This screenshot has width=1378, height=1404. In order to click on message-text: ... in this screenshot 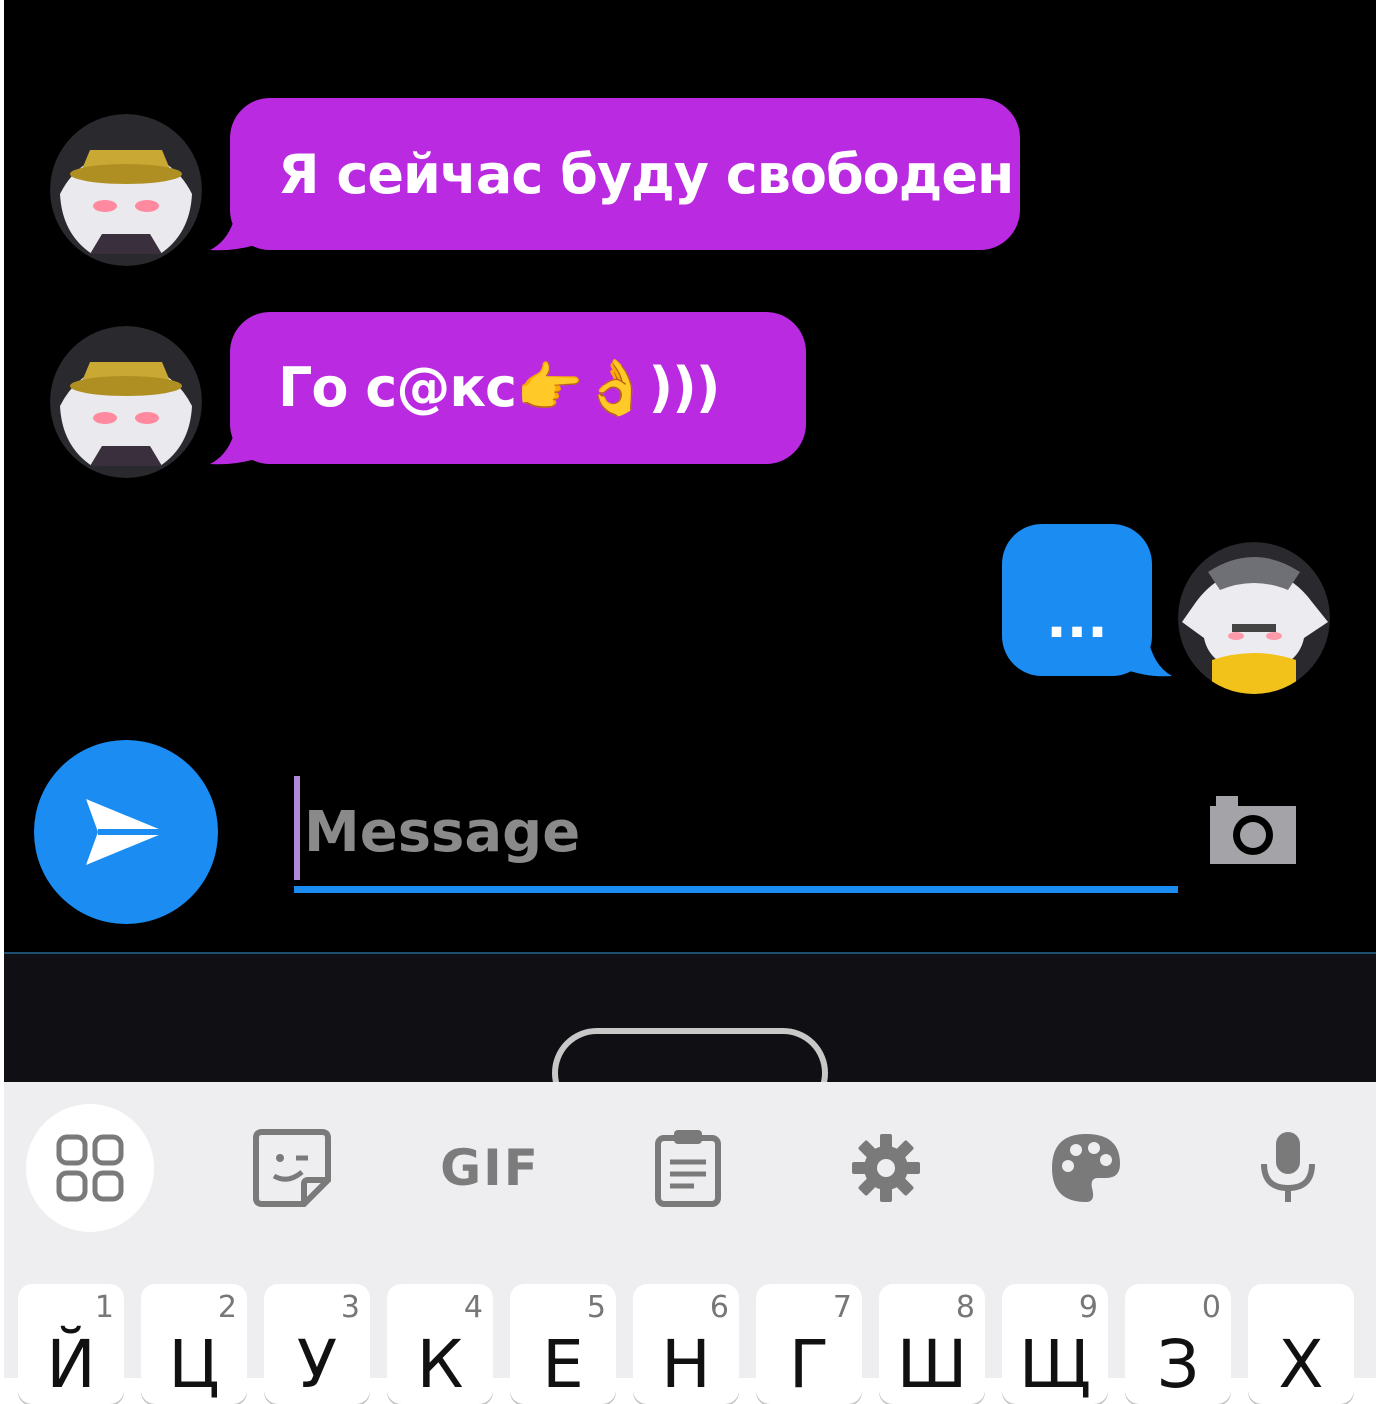, I will do `click(1077, 618)`.